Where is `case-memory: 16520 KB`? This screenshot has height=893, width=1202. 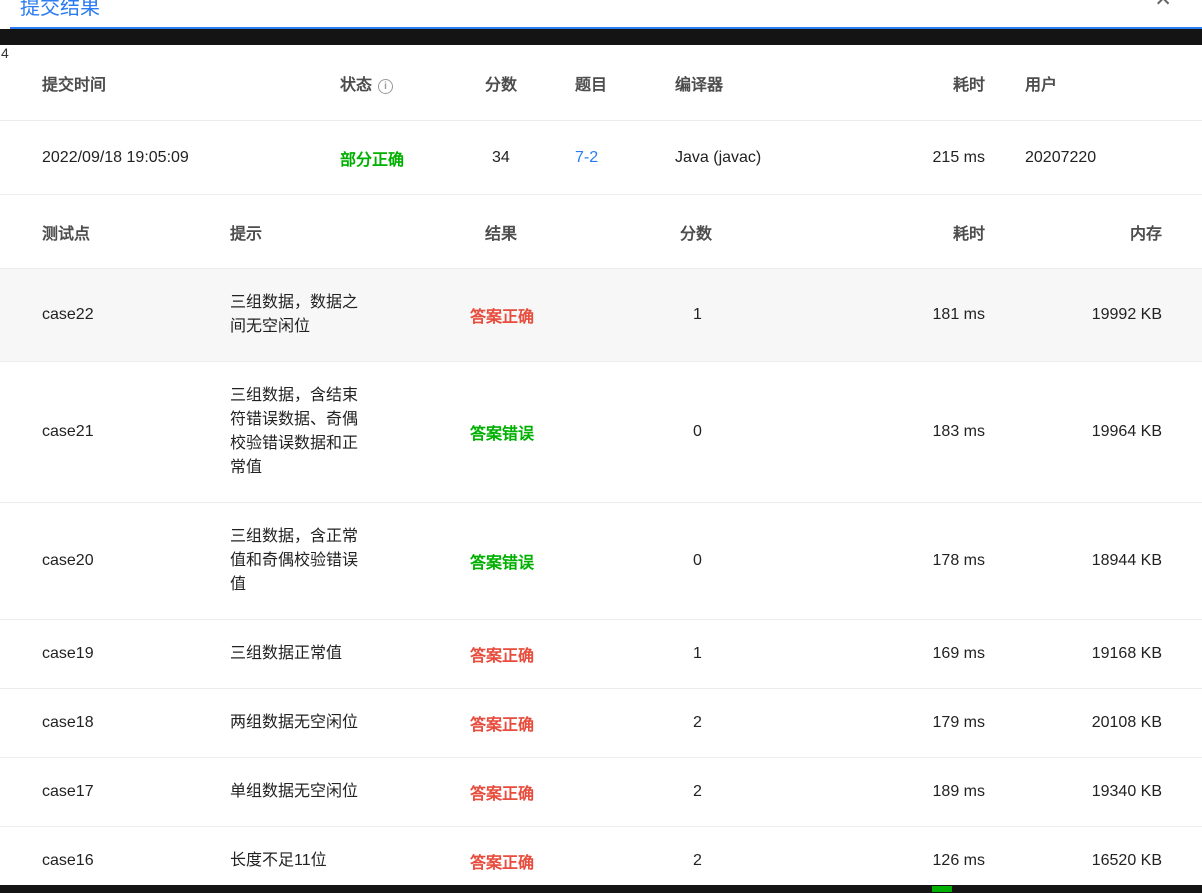 case-memory: 16520 KB is located at coordinates (1126, 860).